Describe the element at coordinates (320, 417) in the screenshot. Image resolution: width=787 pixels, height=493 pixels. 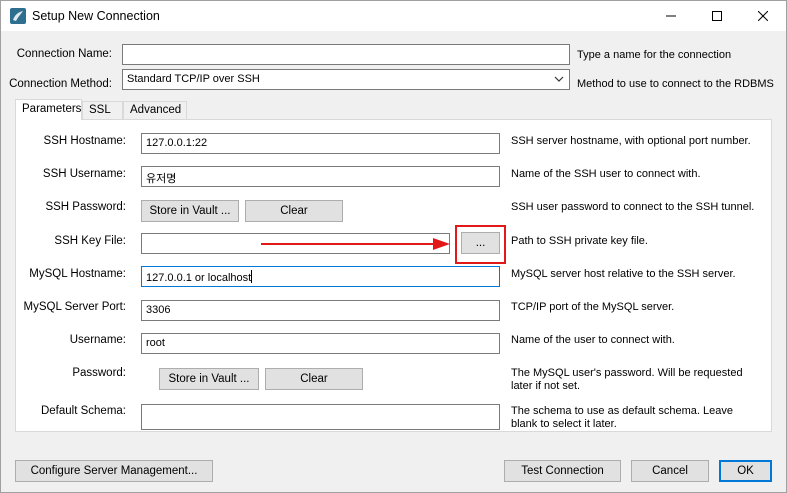
I see `default-schema-input` at that location.